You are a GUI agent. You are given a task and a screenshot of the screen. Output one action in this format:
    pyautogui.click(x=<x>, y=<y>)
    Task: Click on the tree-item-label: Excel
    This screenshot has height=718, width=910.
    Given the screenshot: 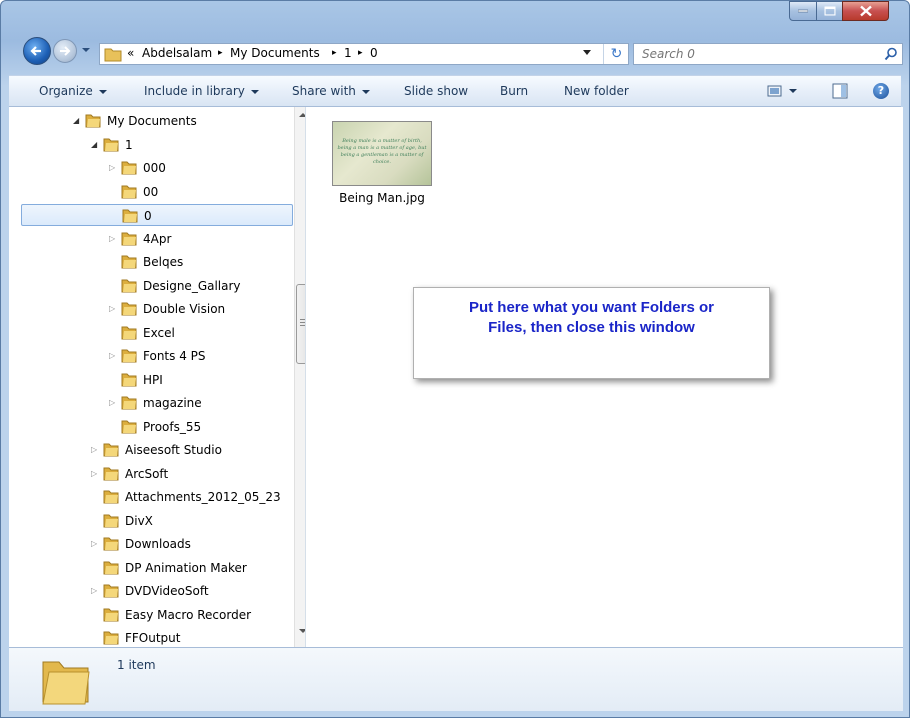 What is the action you would take?
    pyautogui.click(x=159, y=332)
    